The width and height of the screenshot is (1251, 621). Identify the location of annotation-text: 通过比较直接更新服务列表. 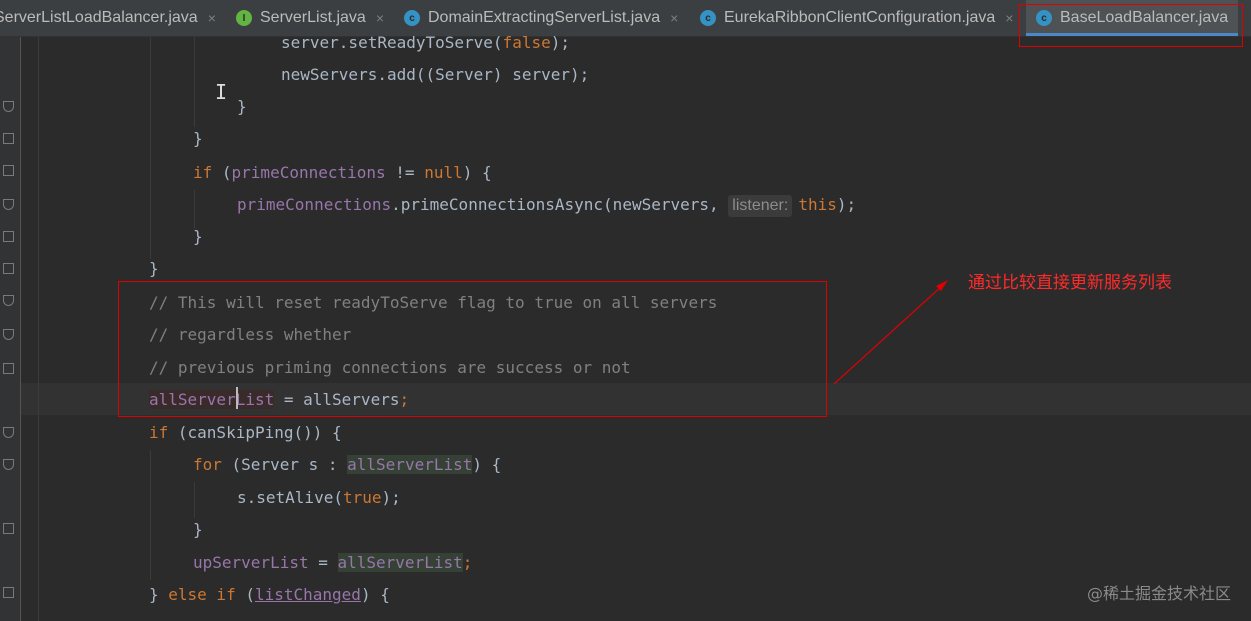
(1070, 283).